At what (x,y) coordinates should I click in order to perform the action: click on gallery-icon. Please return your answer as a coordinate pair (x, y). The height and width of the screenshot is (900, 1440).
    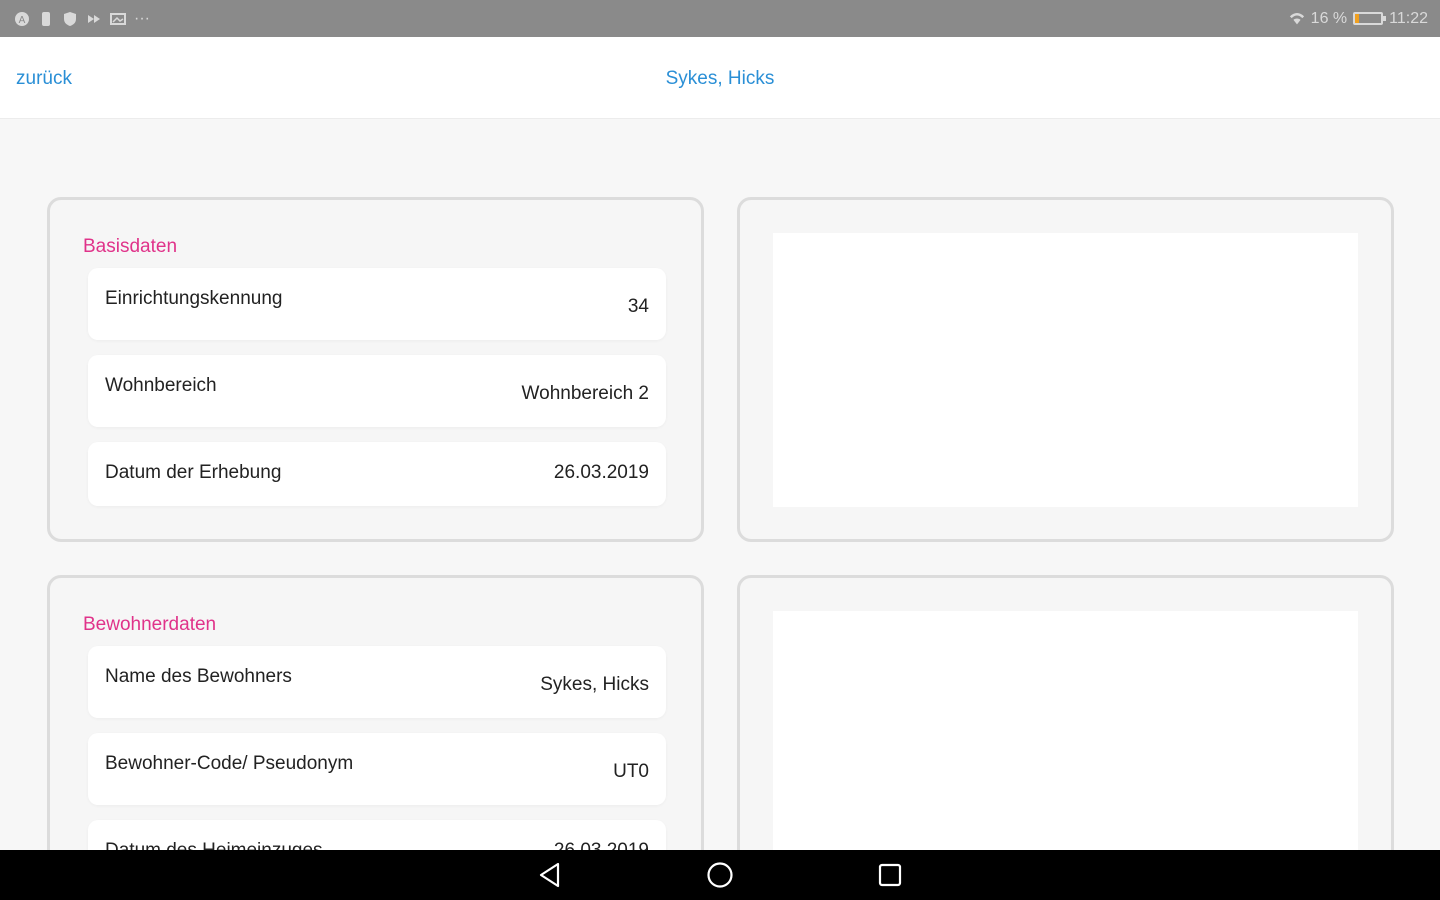
    Looking at the image, I should click on (118, 19).